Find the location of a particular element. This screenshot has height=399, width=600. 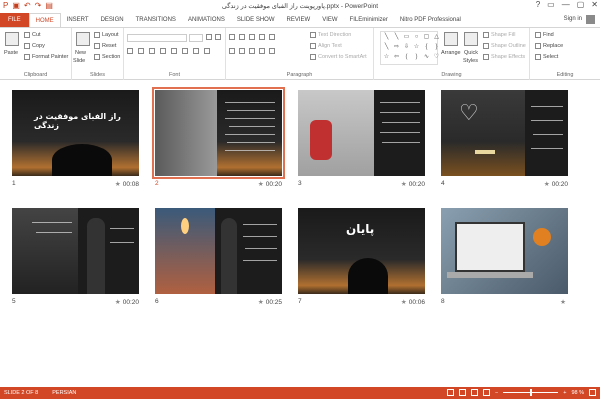

tab-nitro-pdf: Nitro PDF Professional is located at coordinates (430, 20).